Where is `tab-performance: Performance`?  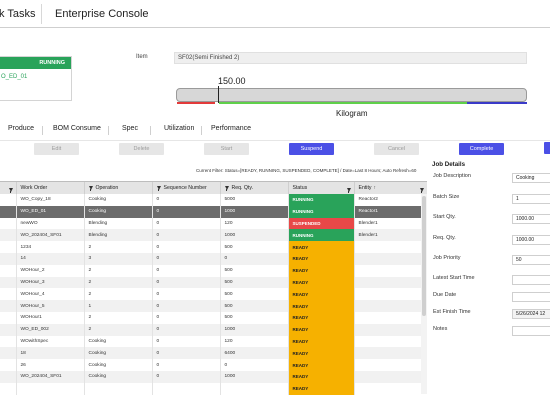 tab-performance: Performance is located at coordinates (231, 128).